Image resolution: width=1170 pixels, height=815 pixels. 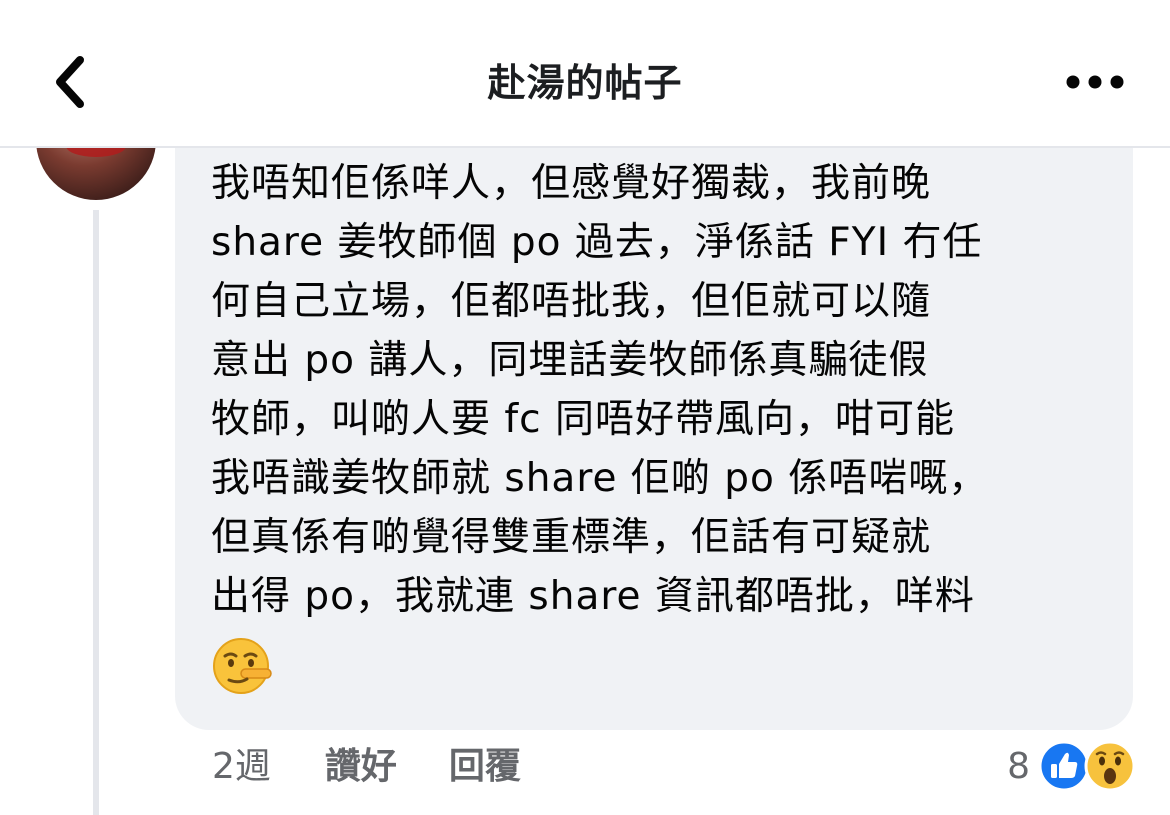 I want to click on comment-actions: 2週 讚好 回覆, so click(x=366, y=767).